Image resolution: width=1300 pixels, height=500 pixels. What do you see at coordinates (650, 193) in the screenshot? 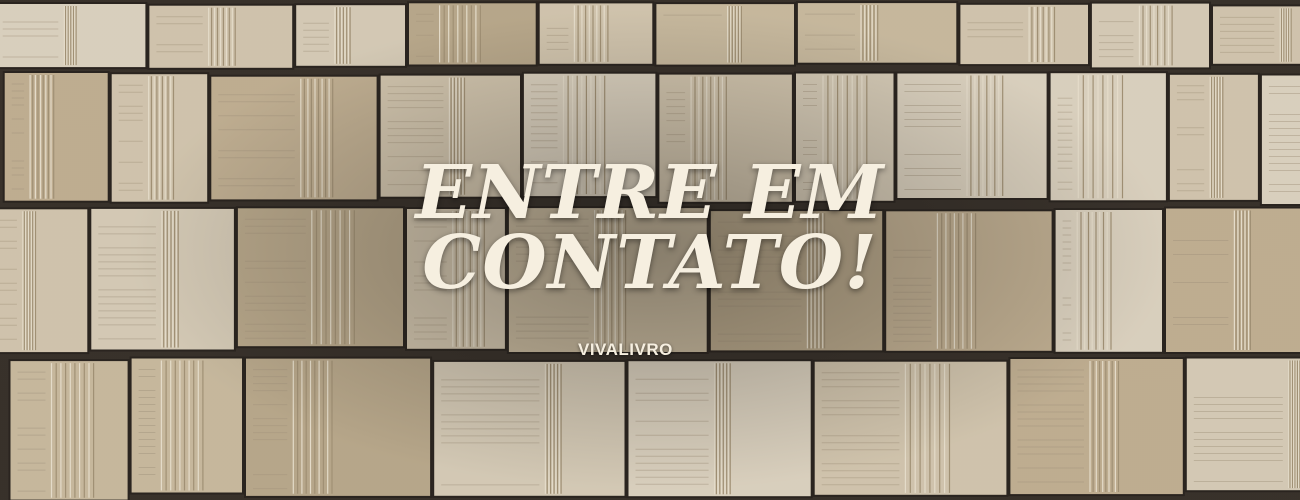
I see `title-line-1: ENTRE EM` at bounding box center [650, 193].